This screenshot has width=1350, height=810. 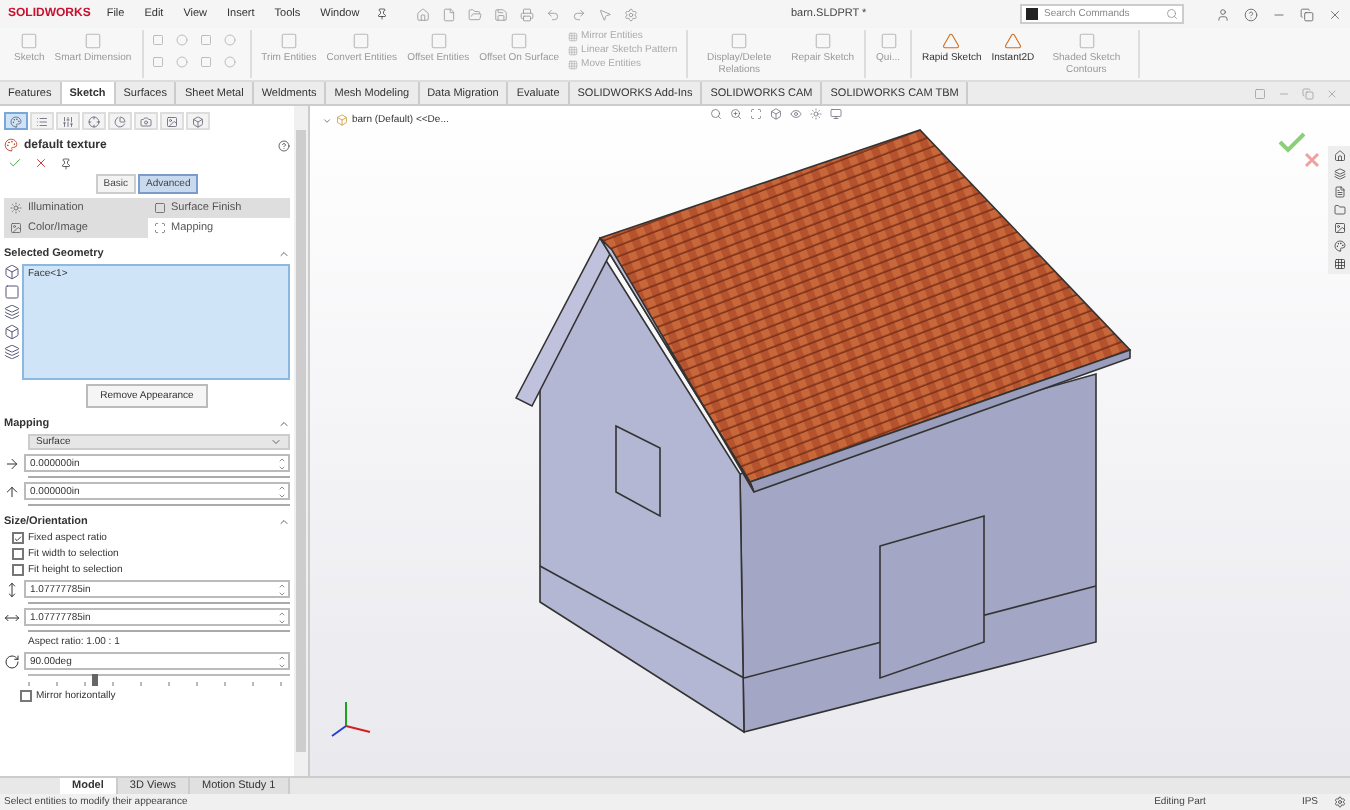 I want to click on folder-icon, so click(x=1339, y=210).